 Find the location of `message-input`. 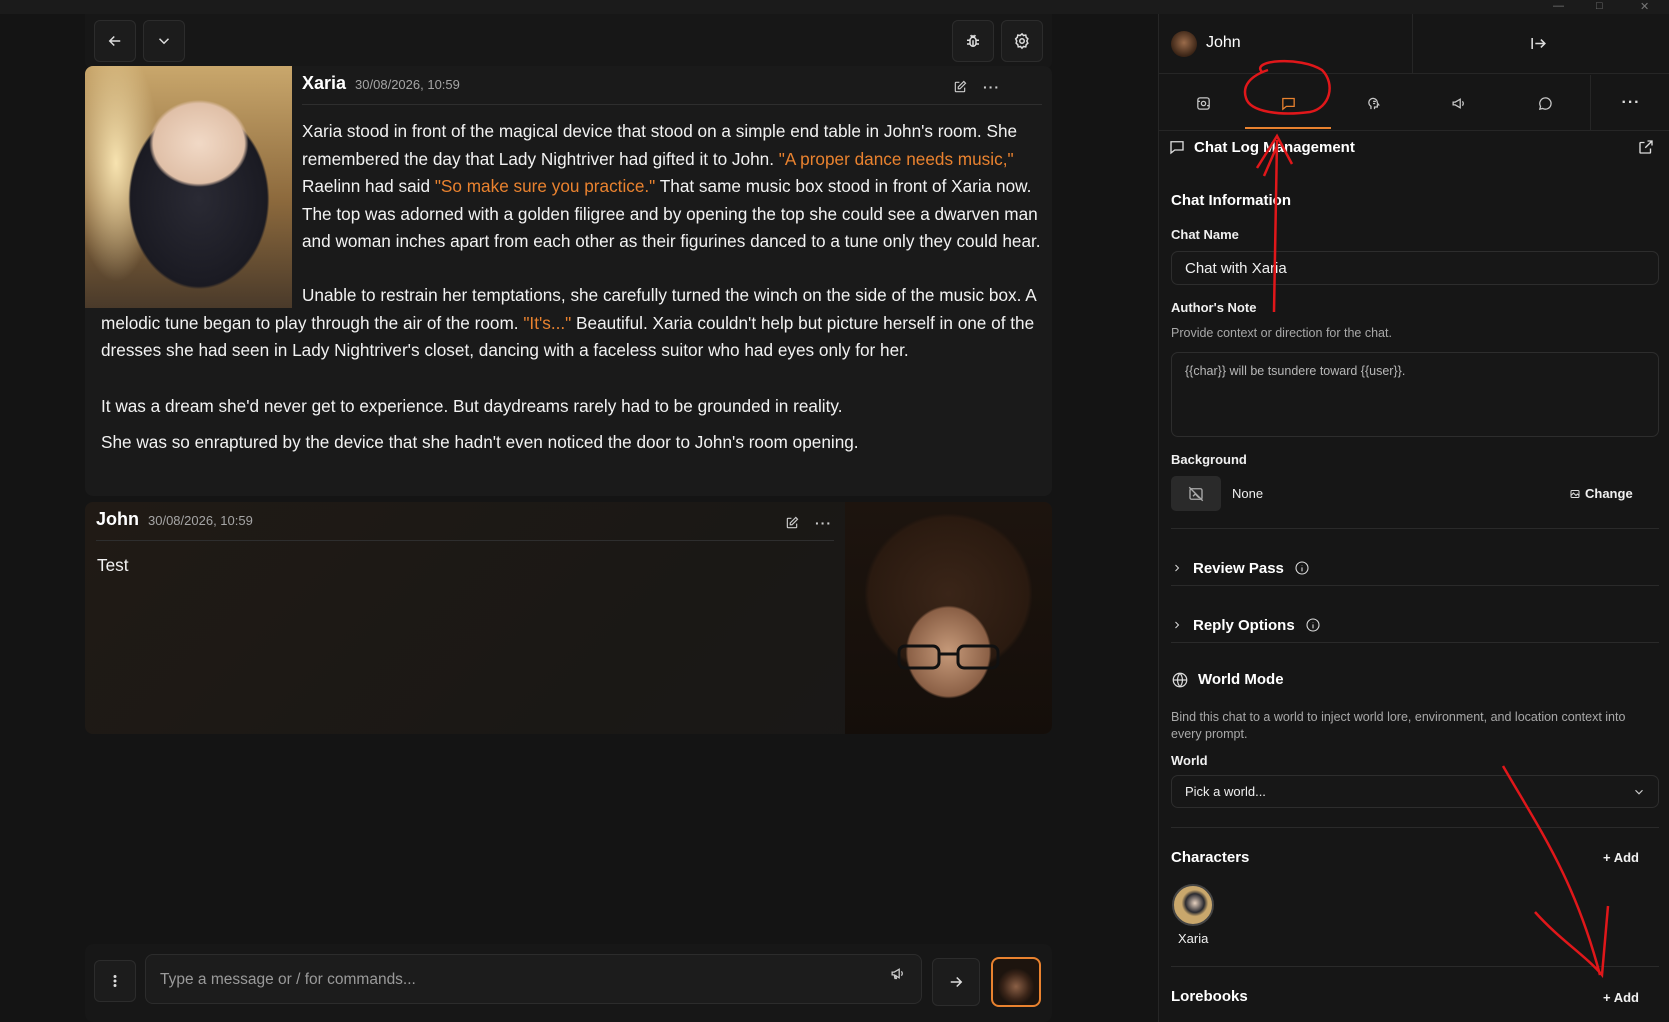

message-input is located at coordinates (500, 980).